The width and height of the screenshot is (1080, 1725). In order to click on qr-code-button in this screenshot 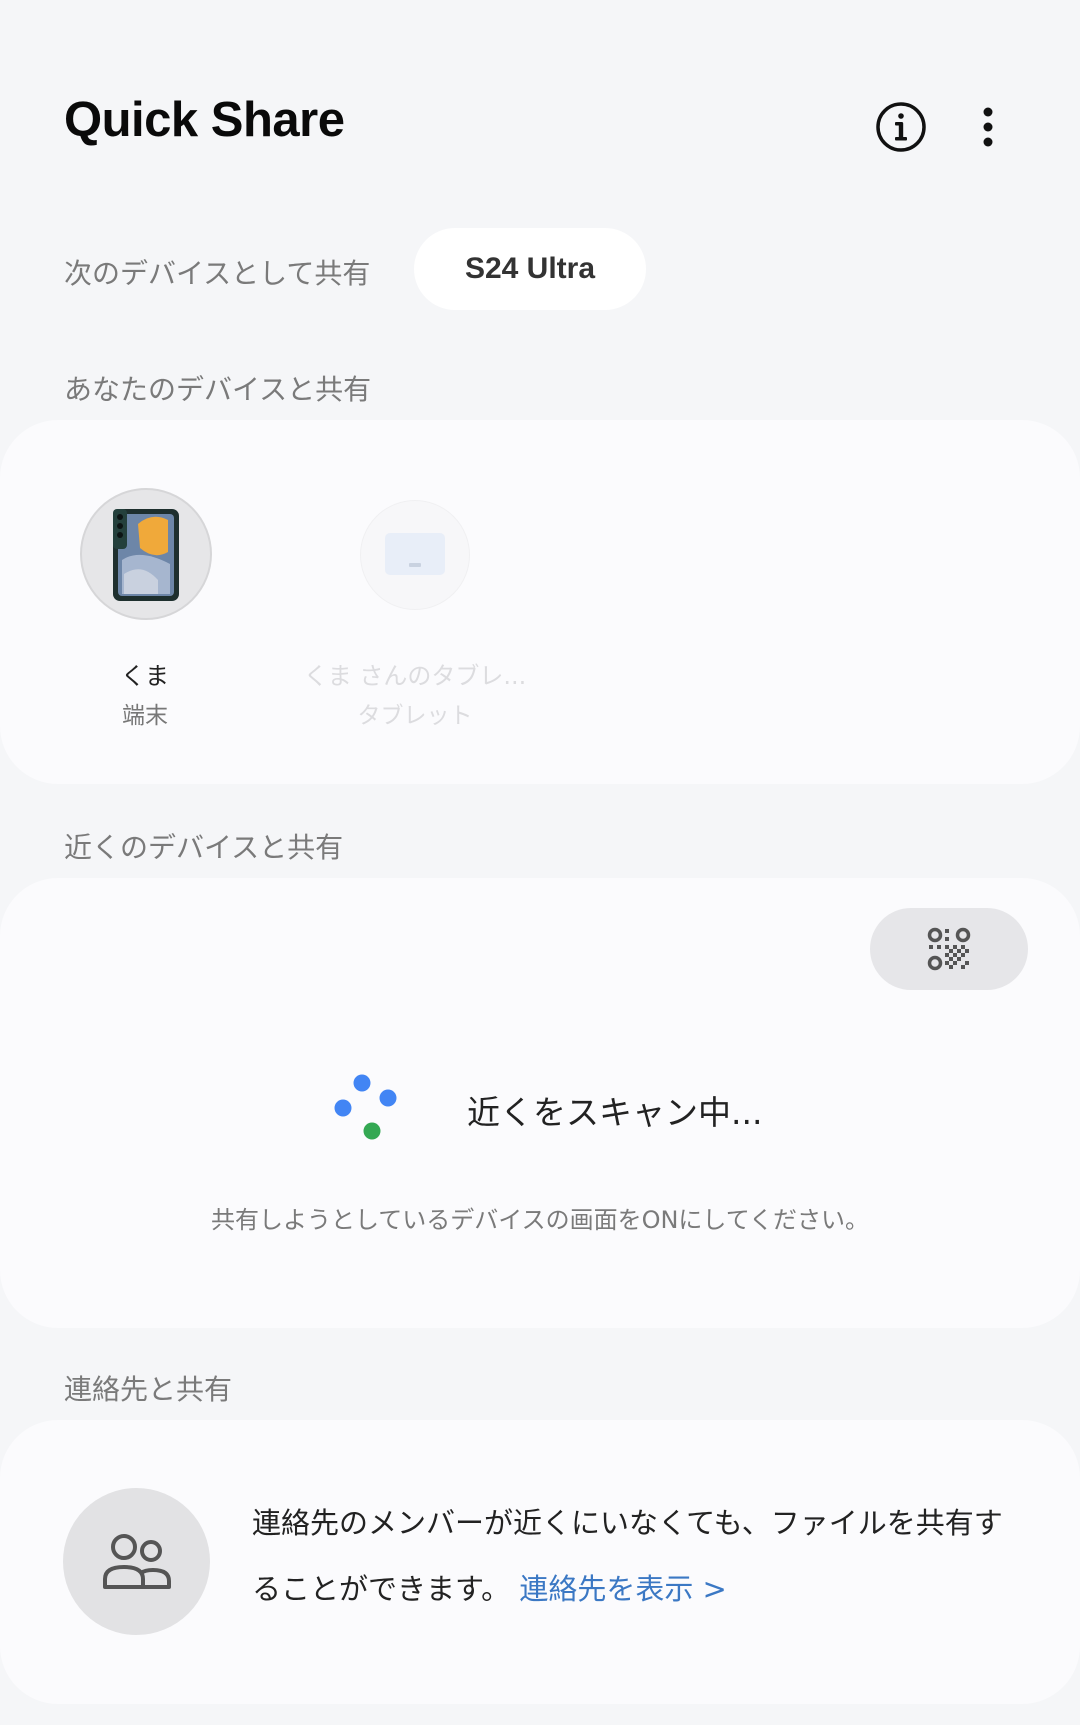, I will do `click(949, 949)`.